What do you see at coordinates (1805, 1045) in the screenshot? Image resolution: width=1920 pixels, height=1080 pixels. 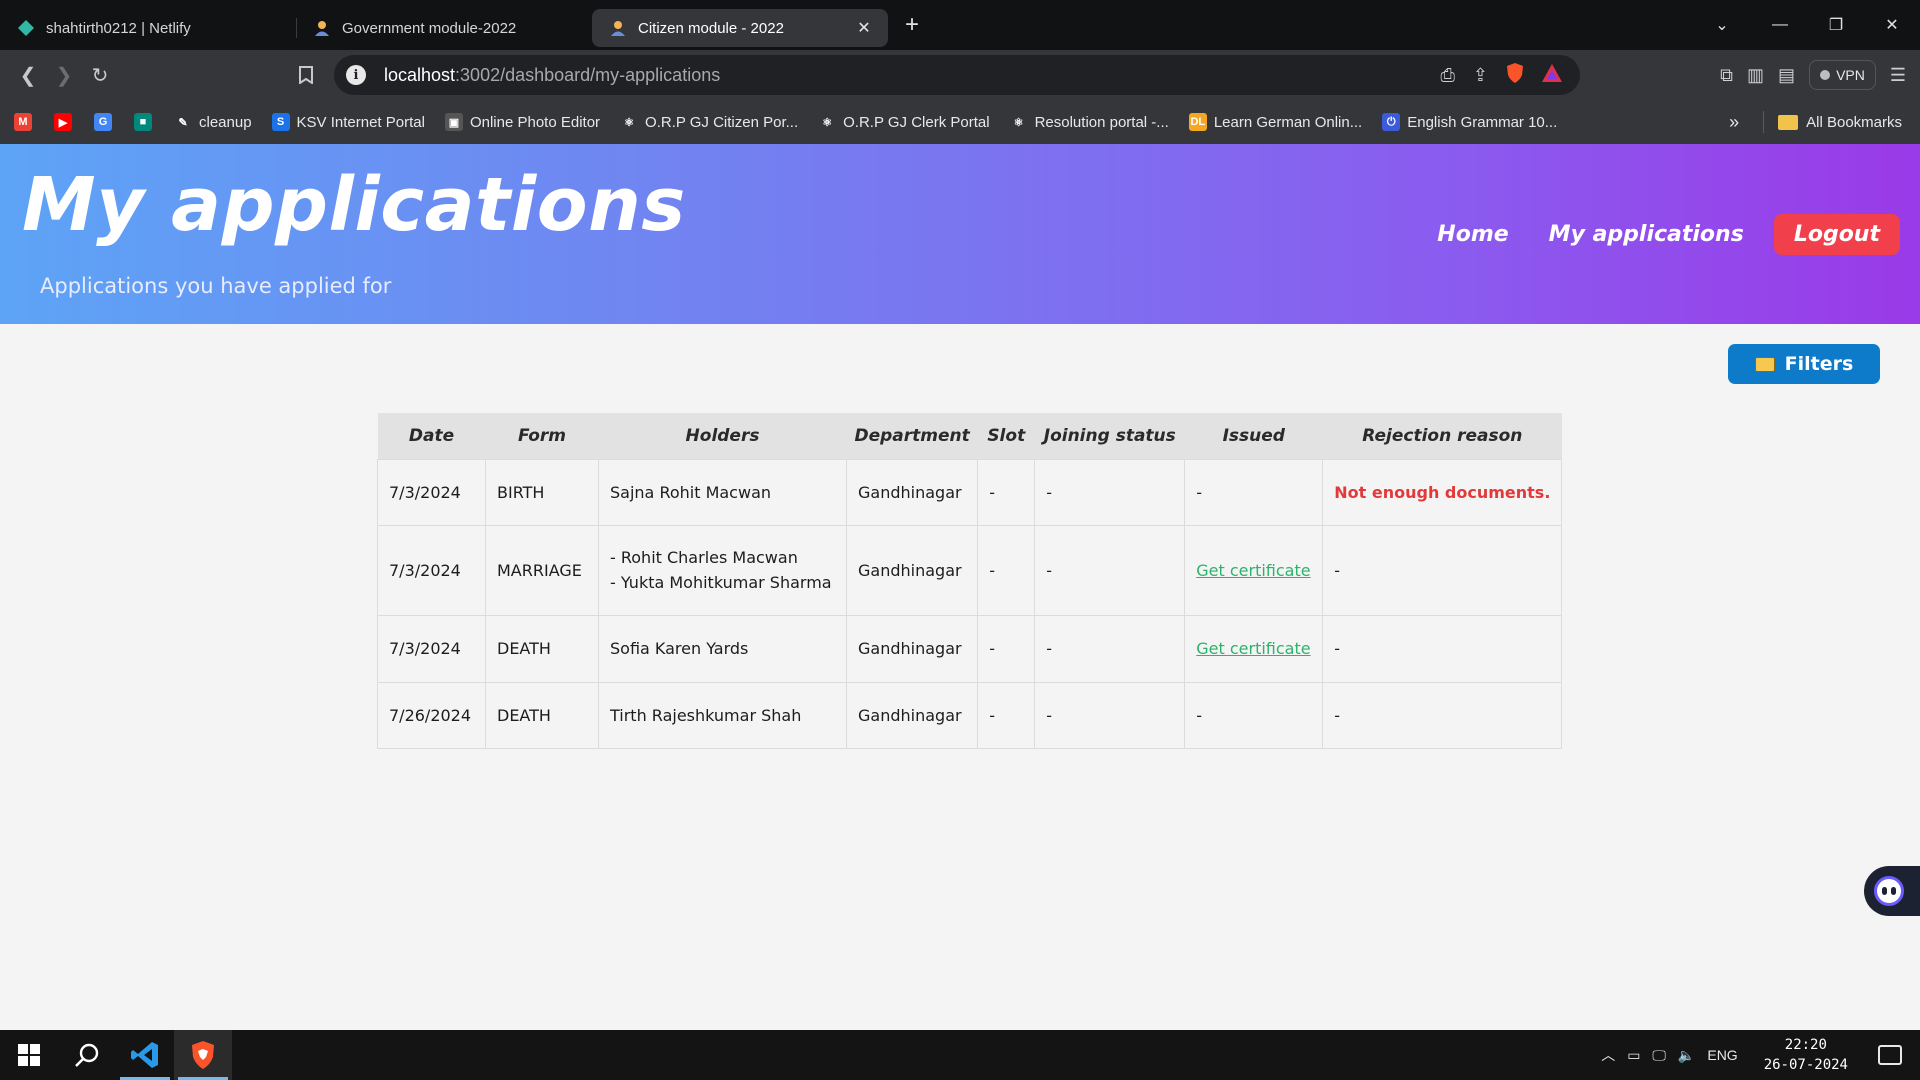 I see `clock-time: 22:20` at bounding box center [1805, 1045].